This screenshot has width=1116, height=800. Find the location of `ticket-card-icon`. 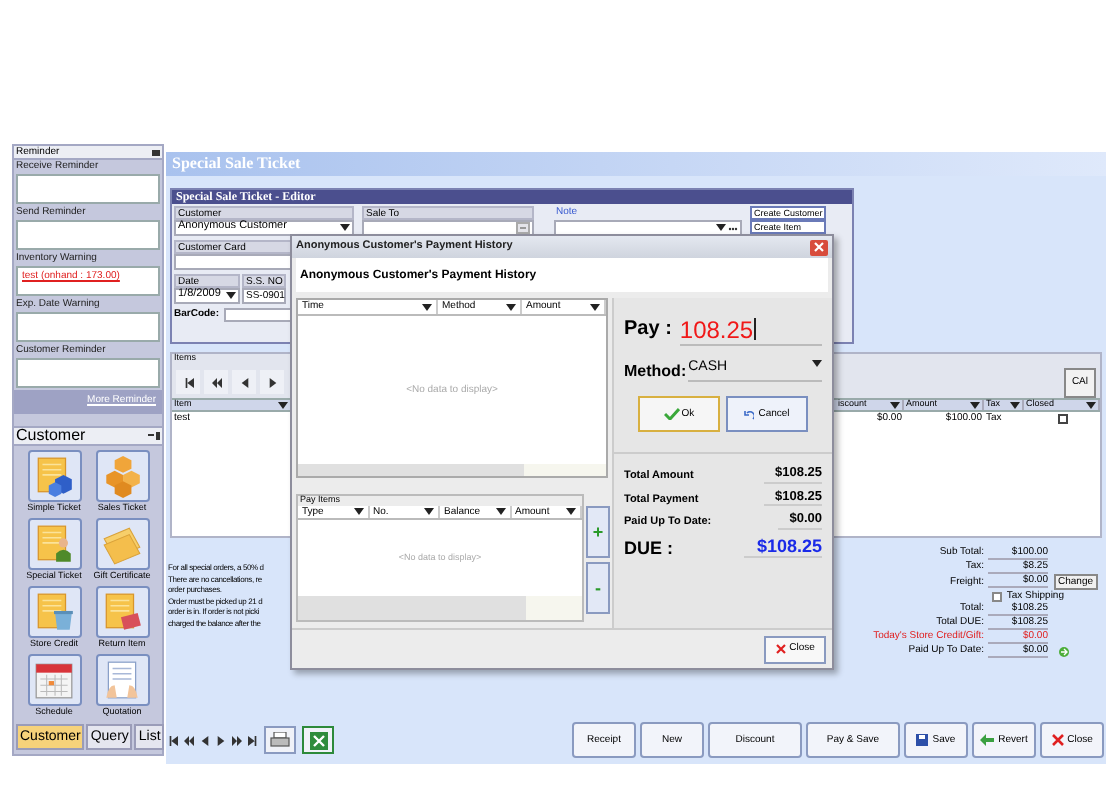

ticket-card-icon is located at coordinates (122, 612).